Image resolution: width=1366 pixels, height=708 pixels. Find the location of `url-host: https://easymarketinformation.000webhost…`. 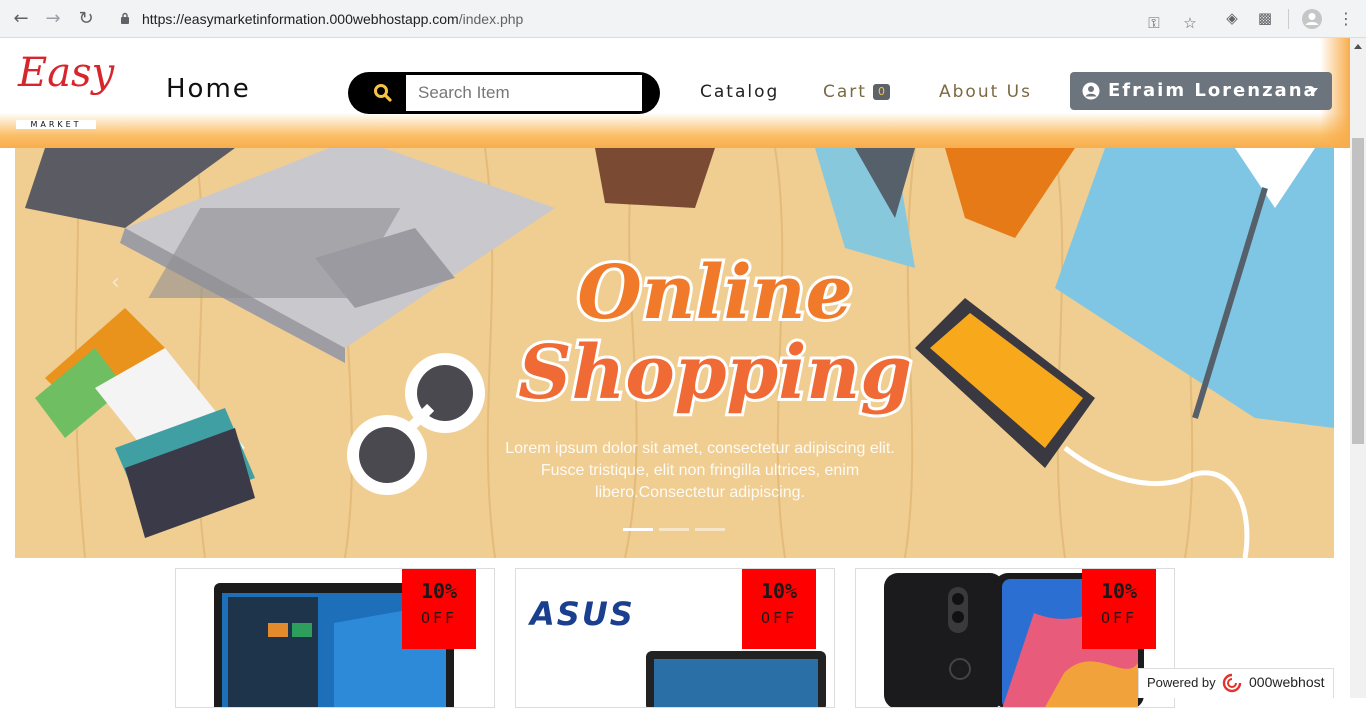

url-host: https://easymarketinformation.000webhost… is located at coordinates (300, 19).